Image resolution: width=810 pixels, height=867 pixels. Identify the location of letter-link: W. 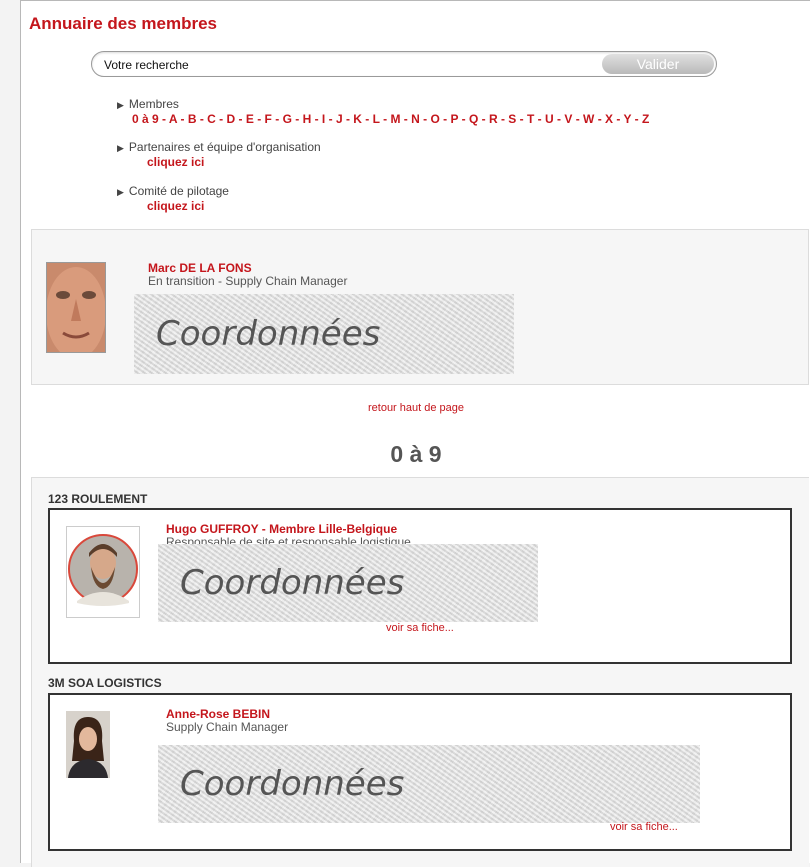
(588, 119).